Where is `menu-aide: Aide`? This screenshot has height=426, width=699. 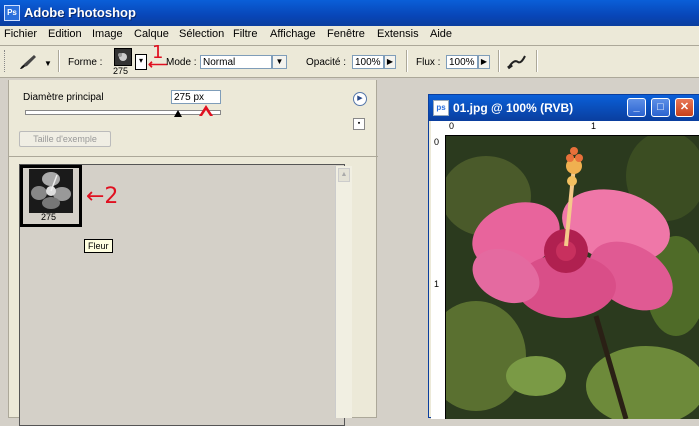
menu-aide: Aide is located at coordinates (441, 34).